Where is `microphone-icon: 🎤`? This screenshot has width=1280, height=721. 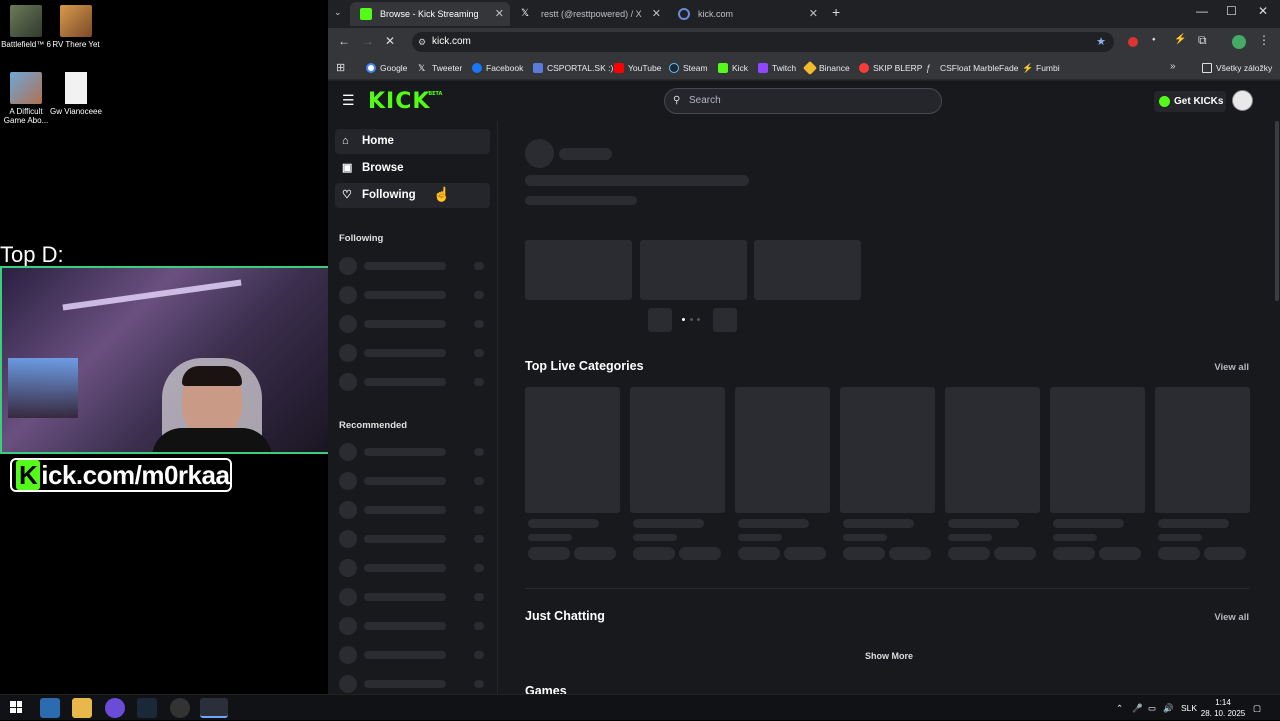
microphone-icon: 🎤 is located at coordinates (1137, 708).